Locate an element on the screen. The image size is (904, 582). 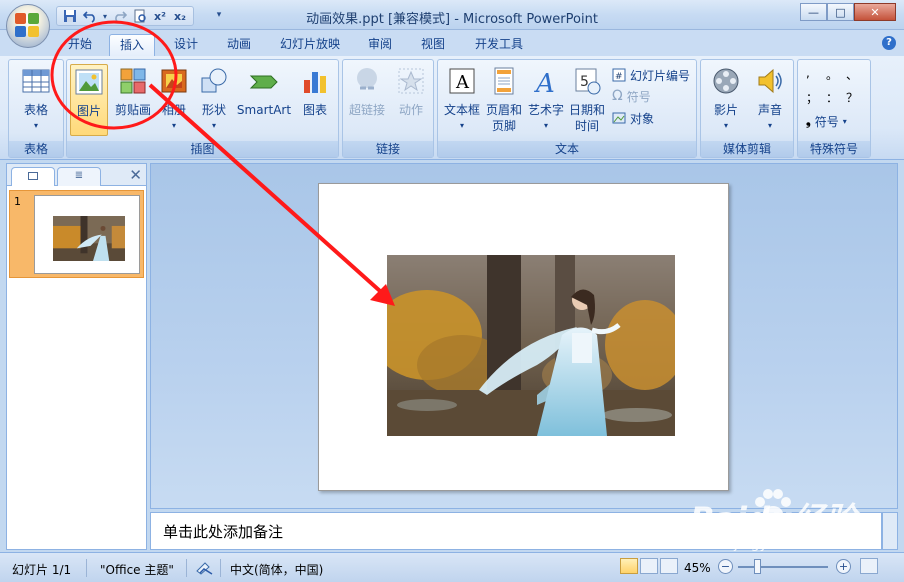
ribbon-tabs: 开始 插入 设计 动画 幻灯片放映 审阅 视图 开发工具 ? is located at coordinates (452, 43).